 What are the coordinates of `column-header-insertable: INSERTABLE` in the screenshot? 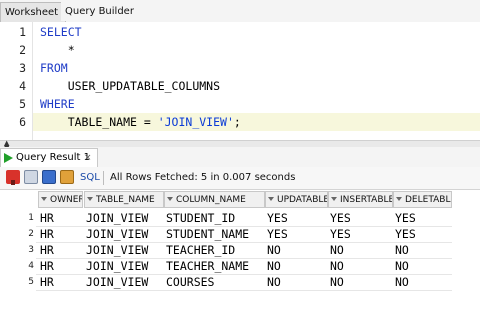 It's located at (360, 199).